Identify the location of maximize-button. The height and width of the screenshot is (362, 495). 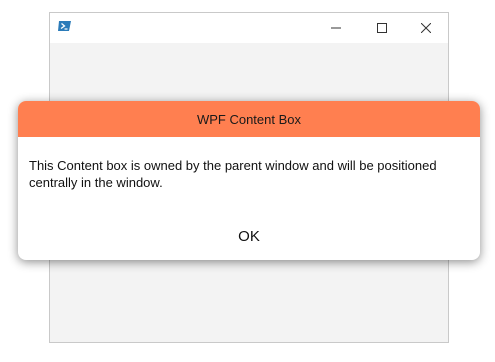
(382, 28).